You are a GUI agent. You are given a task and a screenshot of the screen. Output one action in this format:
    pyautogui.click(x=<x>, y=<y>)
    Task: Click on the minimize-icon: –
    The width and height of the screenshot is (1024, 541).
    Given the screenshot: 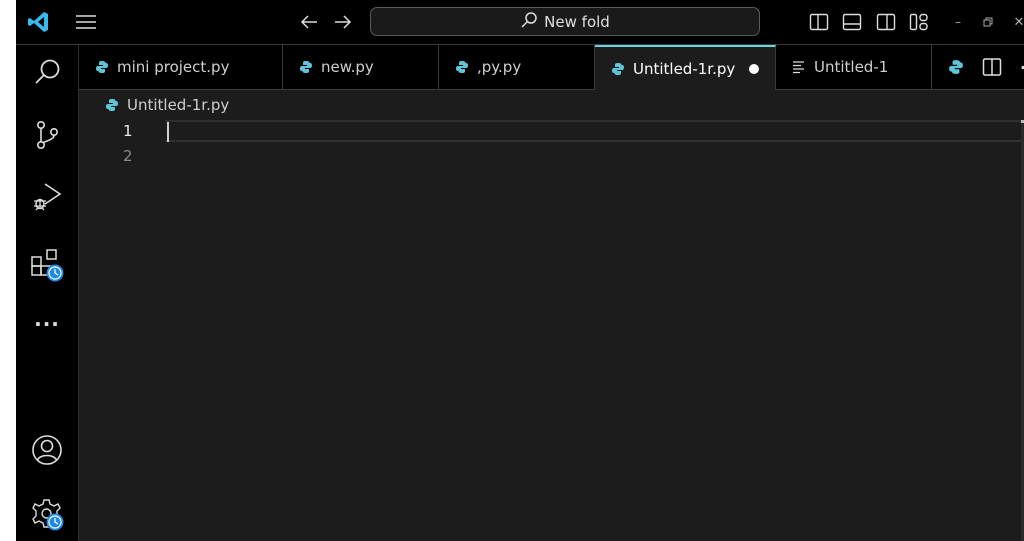 What is the action you would take?
    pyautogui.click(x=958, y=22)
    